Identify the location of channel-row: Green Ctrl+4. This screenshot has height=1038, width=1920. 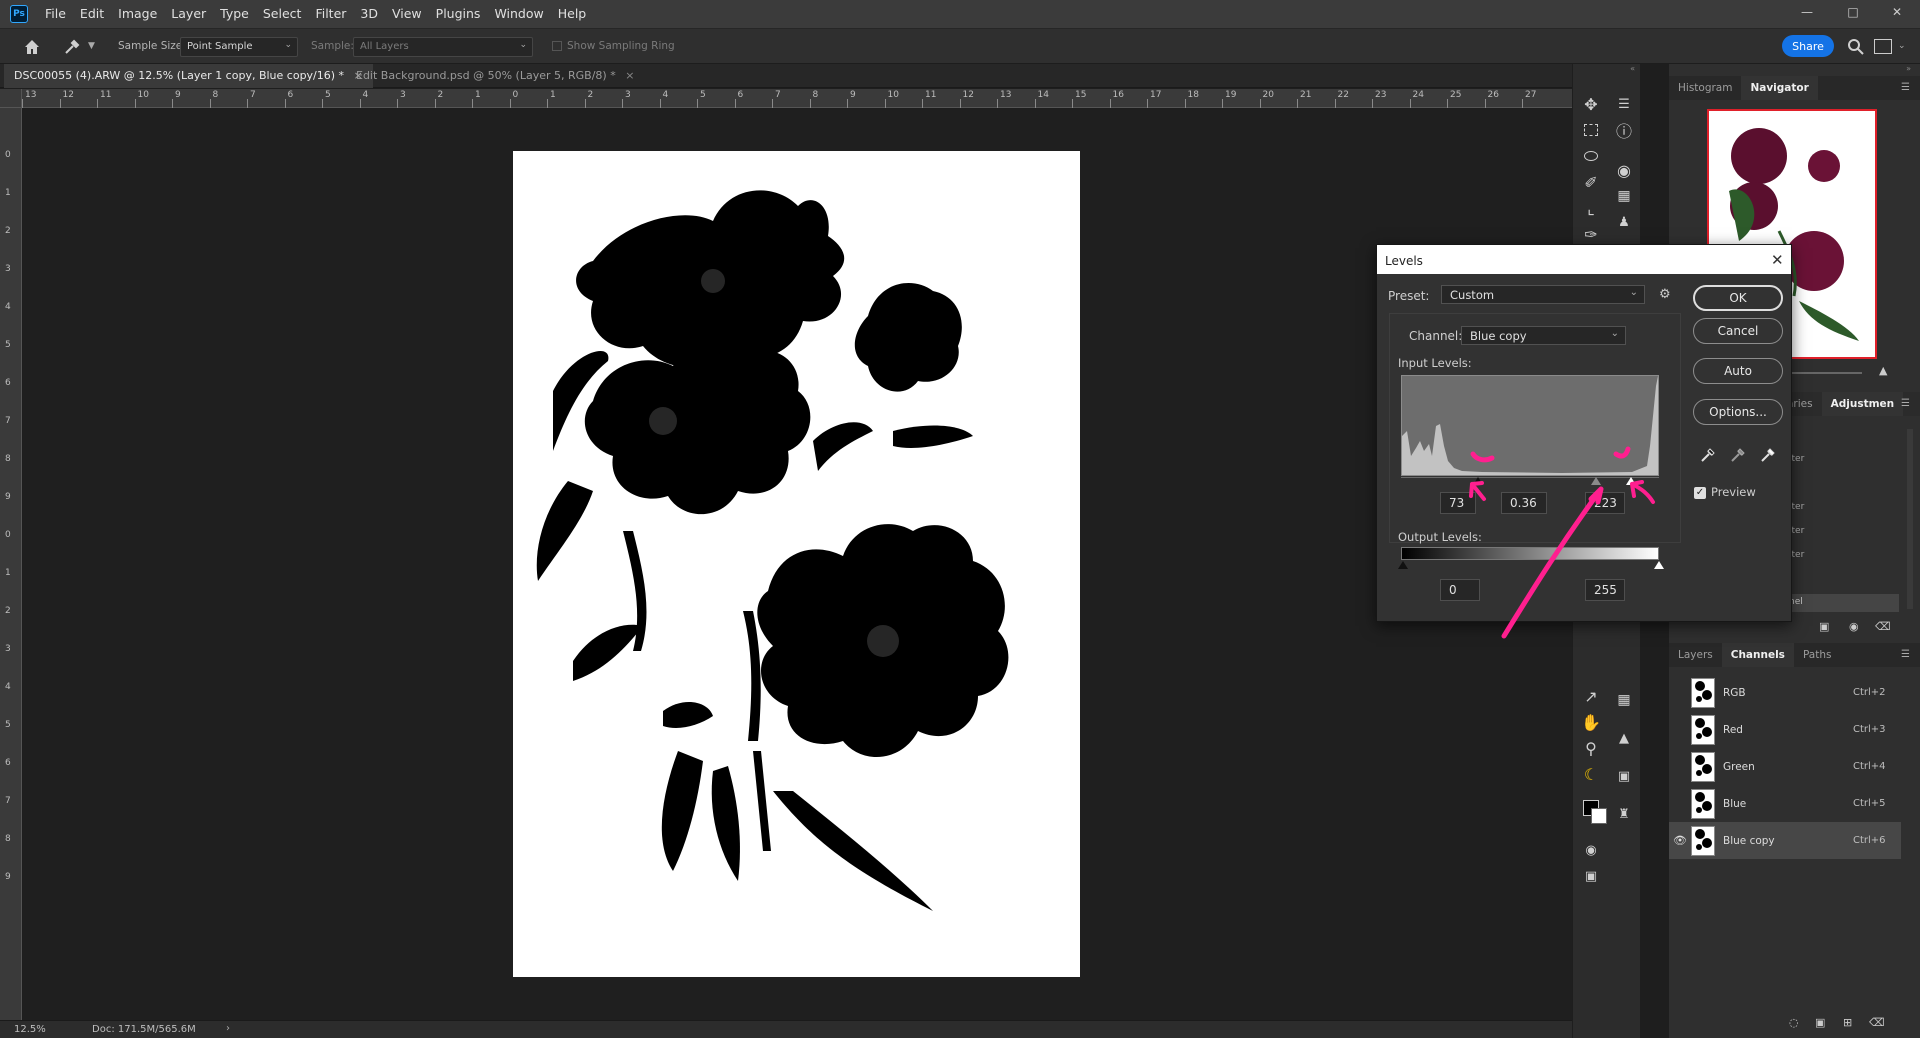
(1785, 766).